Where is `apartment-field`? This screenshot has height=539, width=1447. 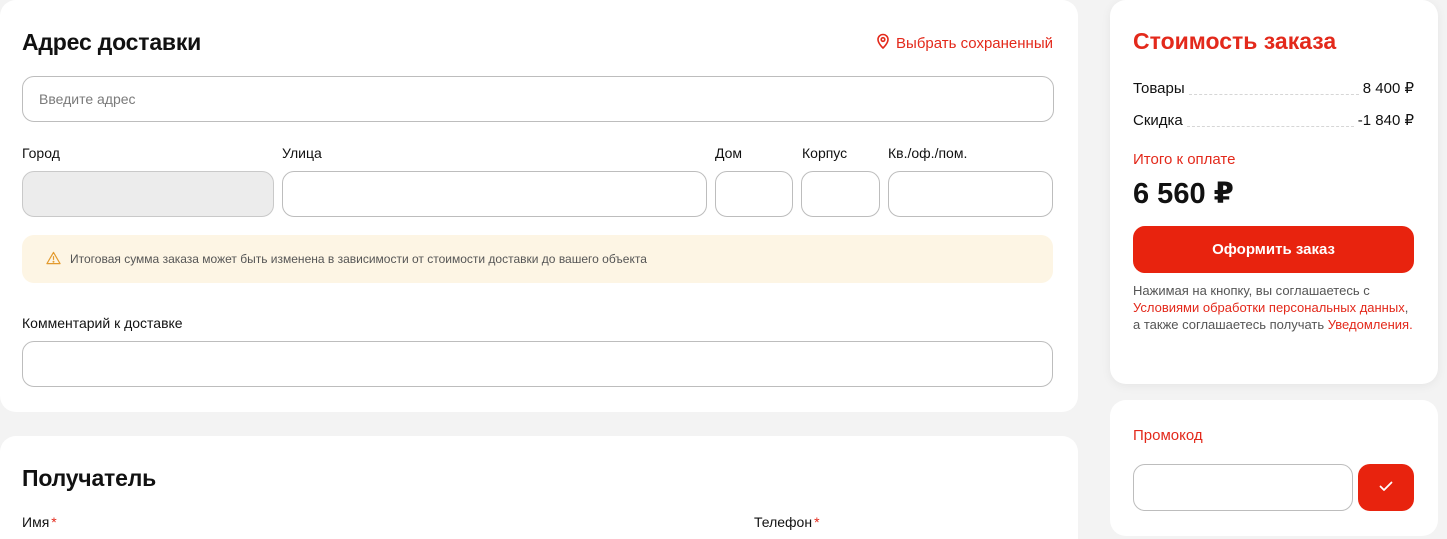
apartment-field is located at coordinates (970, 194).